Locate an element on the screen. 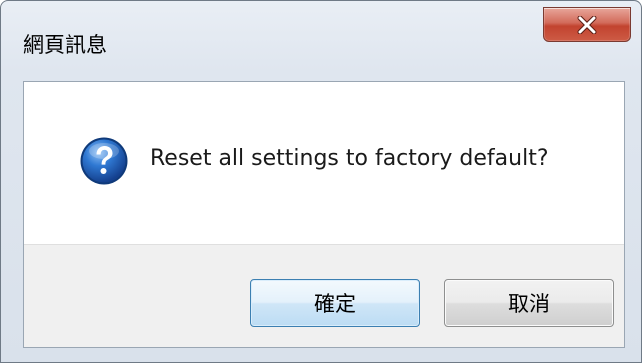 The image size is (642, 363). ok-button: 確定 is located at coordinates (335, 303).